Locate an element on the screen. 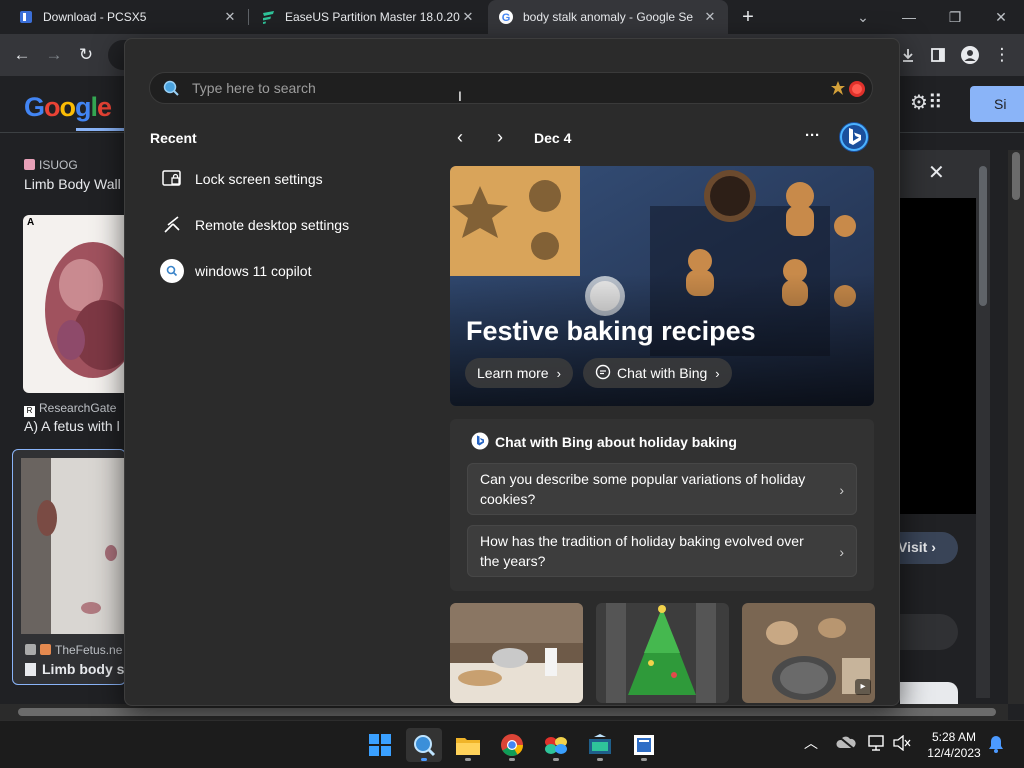 The image size is (1024, 768). bing-chat-icon is located at coordinates (480, 443).